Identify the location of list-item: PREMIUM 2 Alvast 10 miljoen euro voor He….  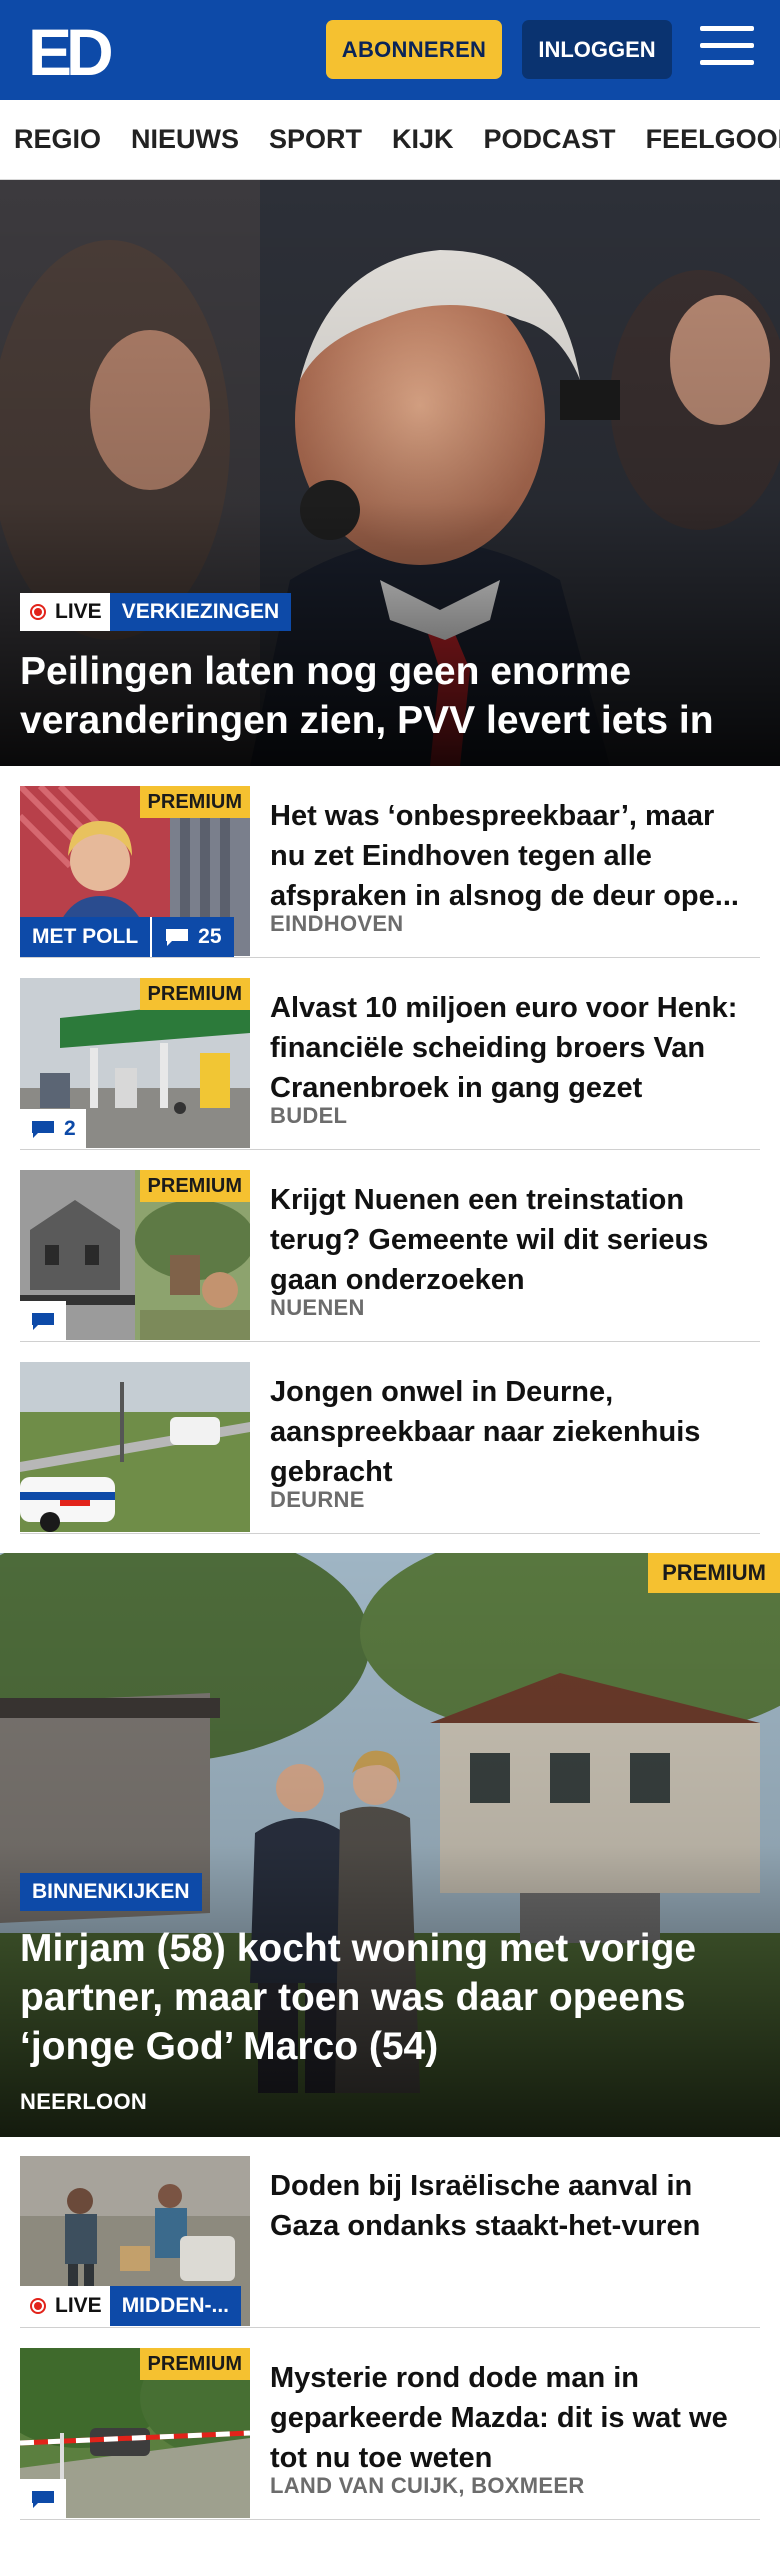
(390, 1064).